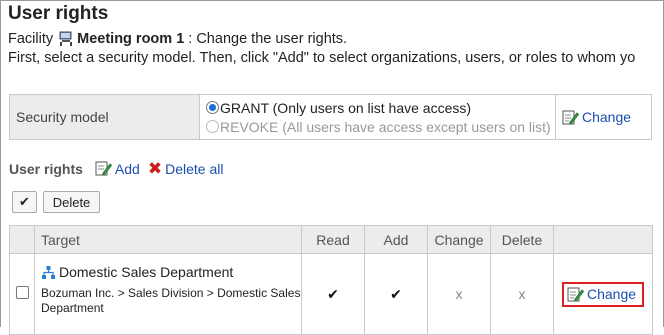  Describe the element at coordinates (194, 168) in the screenshot. I see `delete-all-label: Delete all` at that location.